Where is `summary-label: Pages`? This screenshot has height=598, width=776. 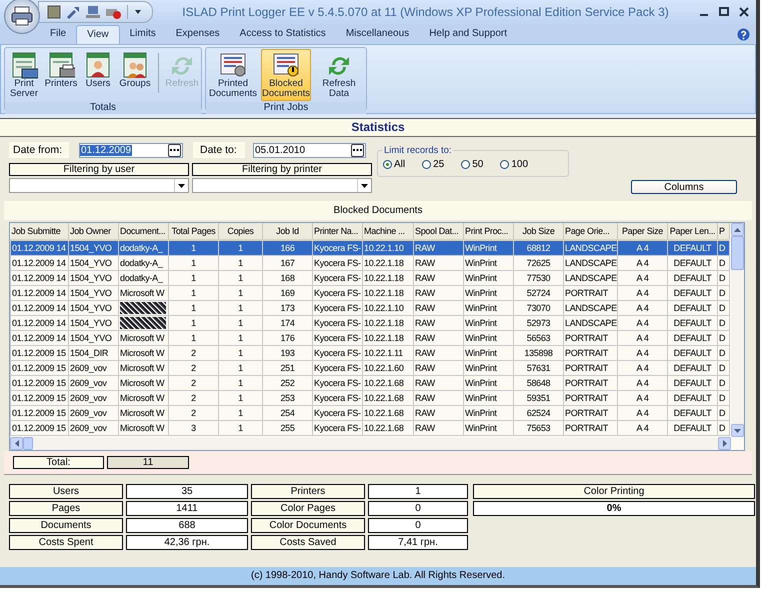 summary-label: Pages is located at coordinates (66, 508).